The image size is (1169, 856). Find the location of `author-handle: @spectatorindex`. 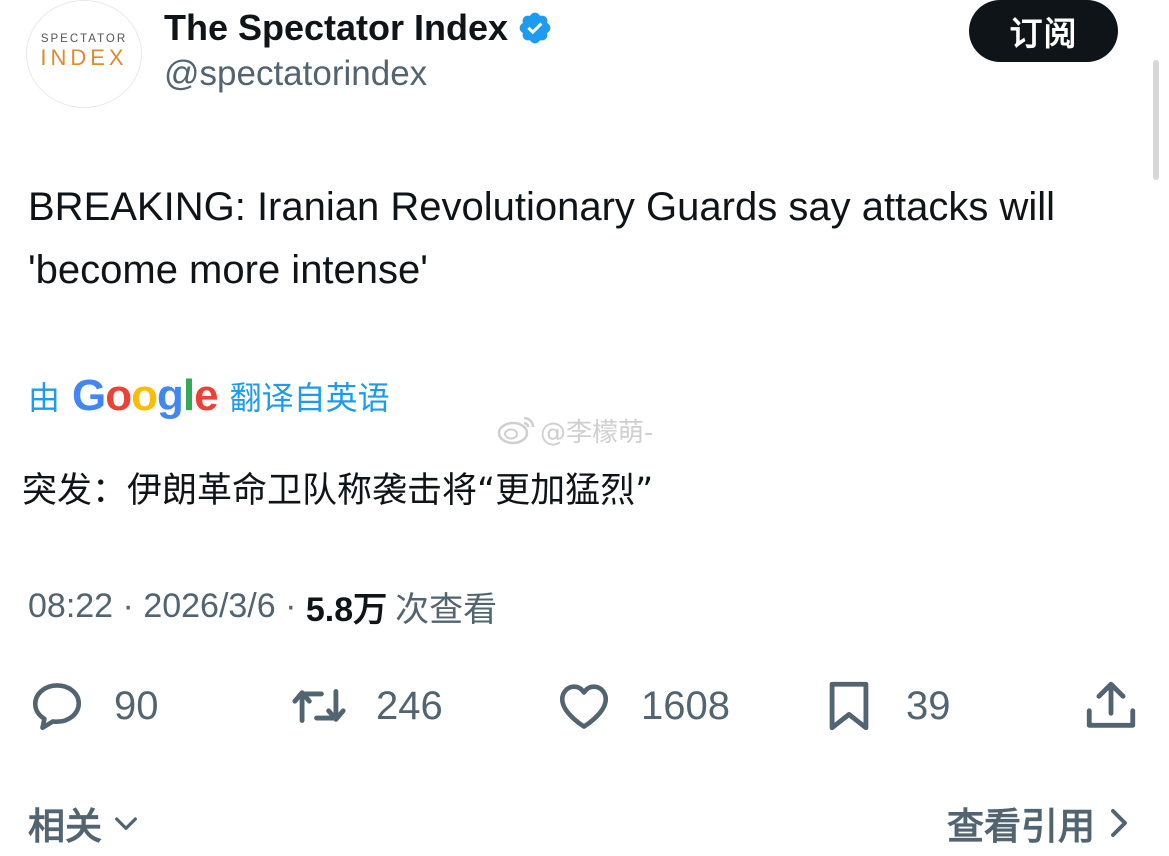

author-handle: @spectatorindex is located at coordinates (295, 74).